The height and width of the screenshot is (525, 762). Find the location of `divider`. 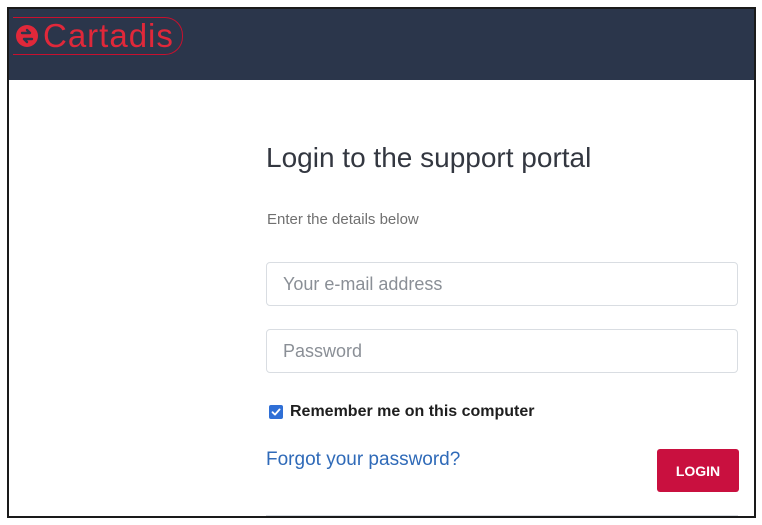

divider is located at coordinates (502, 515).